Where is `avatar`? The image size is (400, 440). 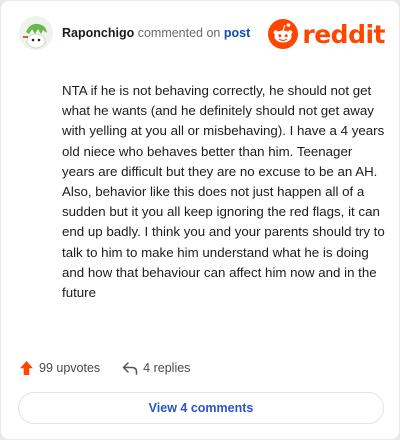 avatar is located at coordinates (36, 33).